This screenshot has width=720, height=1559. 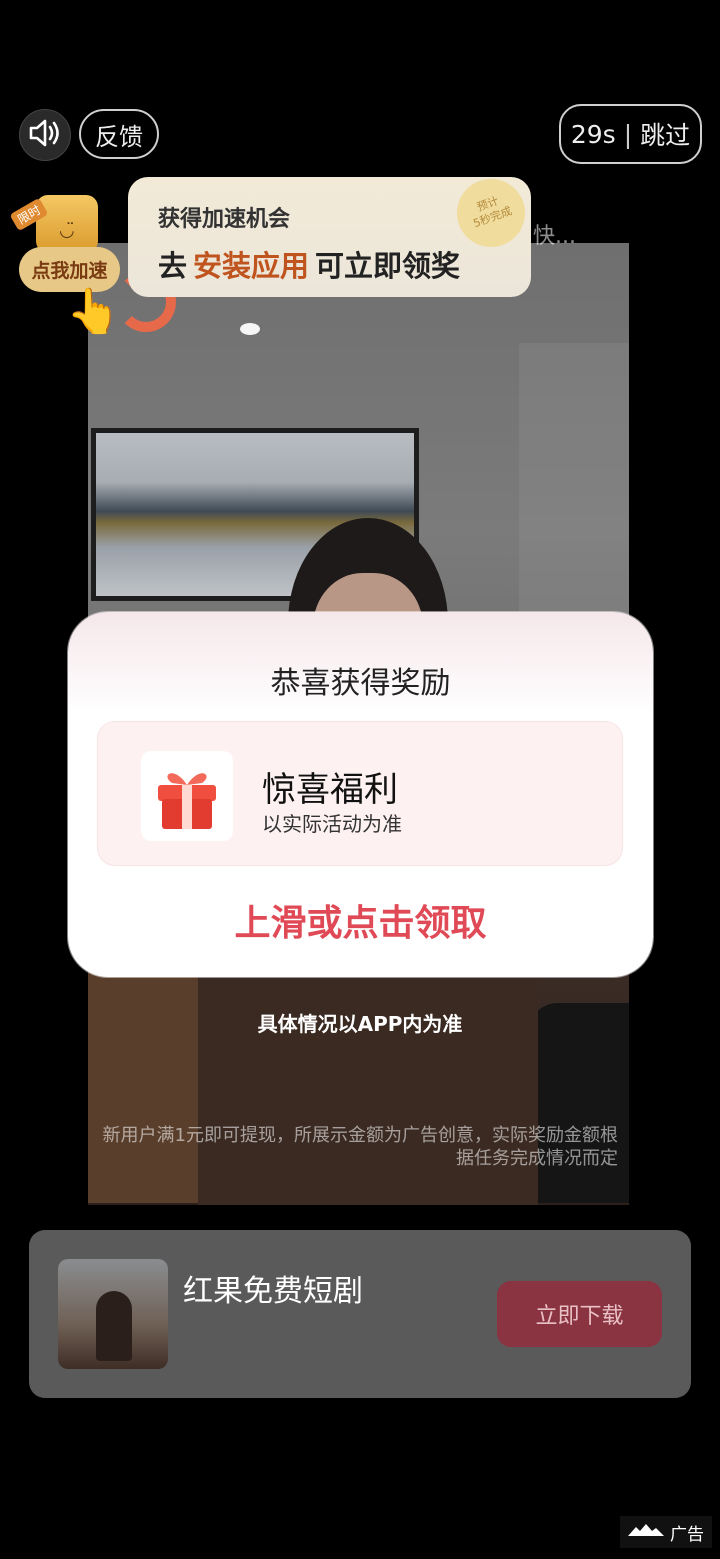 What do you see at coordinates (273, 1291) in the screenshot?
I see `app-name: 红果免费短剧` at bounding box center [273, 1291].